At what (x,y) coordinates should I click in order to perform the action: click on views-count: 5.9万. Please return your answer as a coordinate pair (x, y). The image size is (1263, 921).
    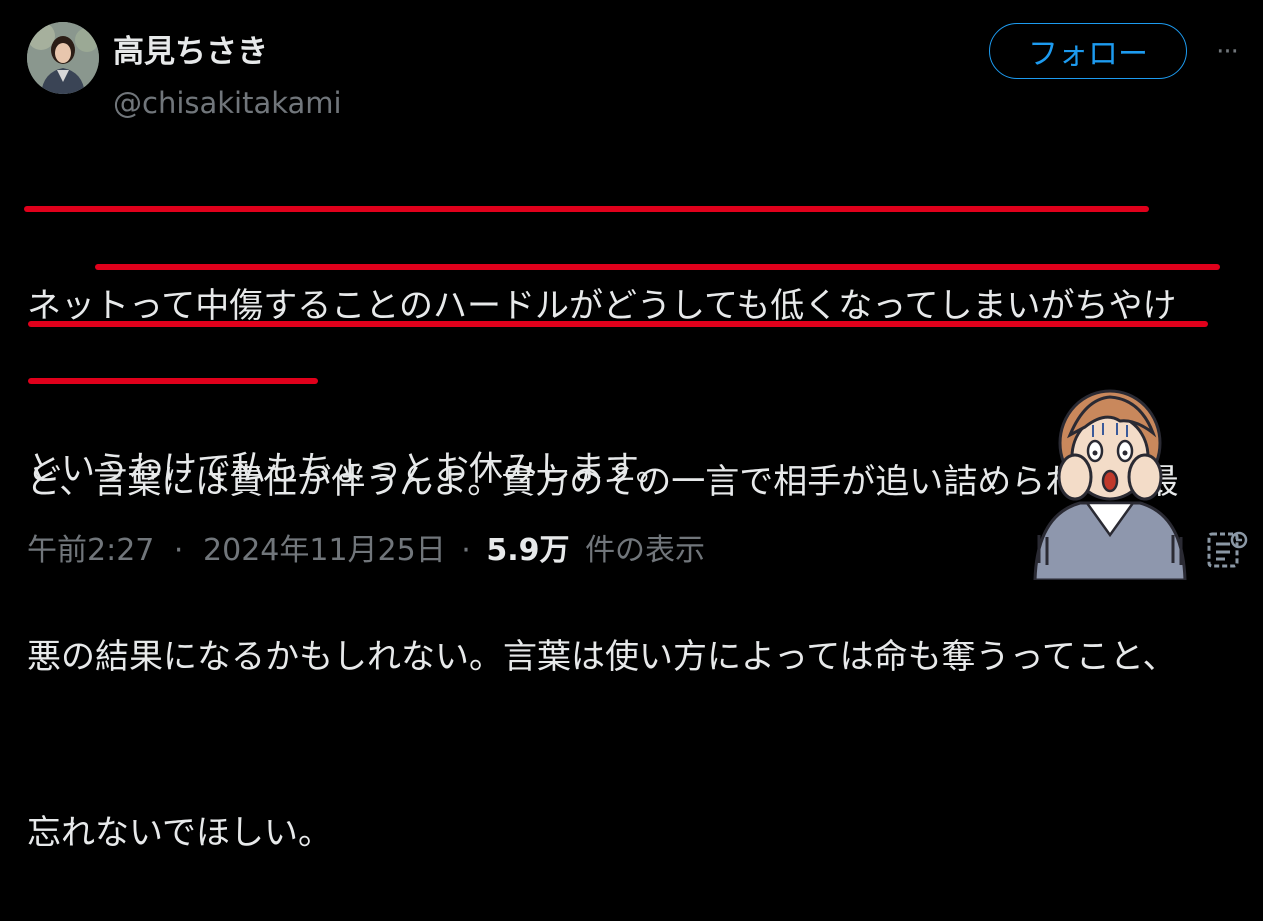
    Looking at the image, I should click on (527, 550).